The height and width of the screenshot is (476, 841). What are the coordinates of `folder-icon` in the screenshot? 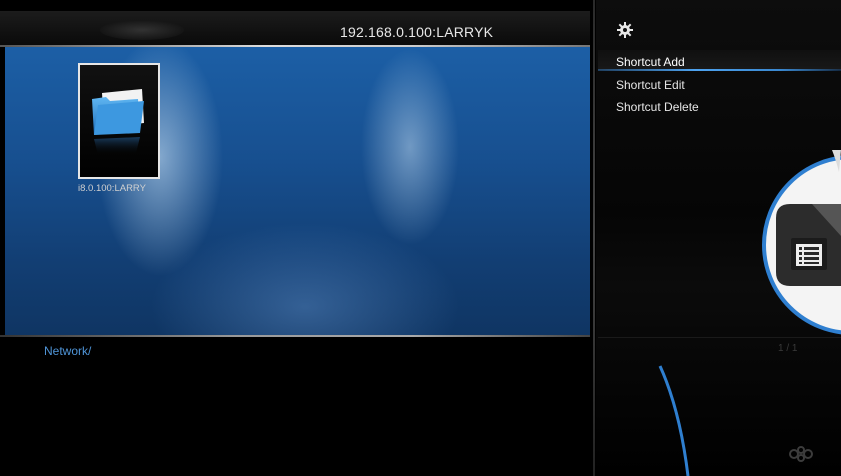 It's located at (118, 122).